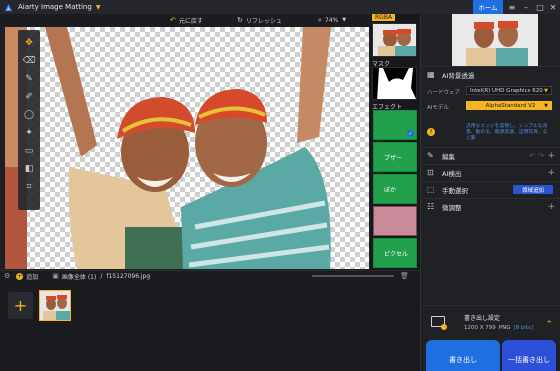 The image size is (560, 371). What do you see at coordinates (29, 115) in the screenshot?
I see `lasso-tool-icon: ◯` at bounding box center [29, 115].